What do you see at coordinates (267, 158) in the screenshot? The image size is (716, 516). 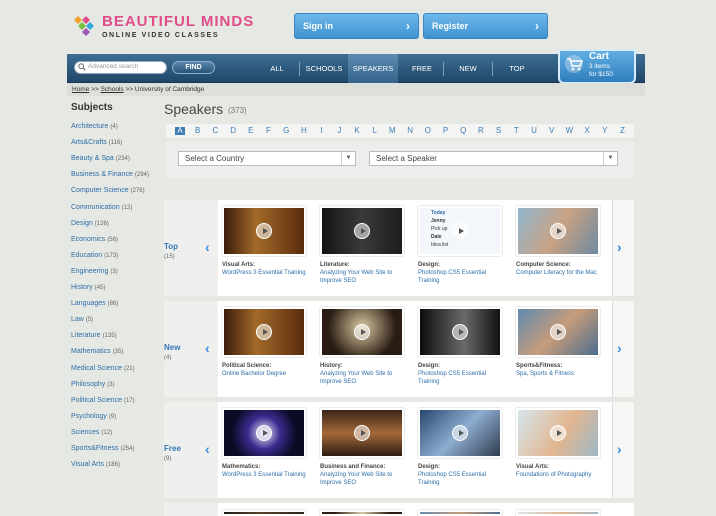 I see `country-select: Select a Country ▼` at bounding box center [267, 158].